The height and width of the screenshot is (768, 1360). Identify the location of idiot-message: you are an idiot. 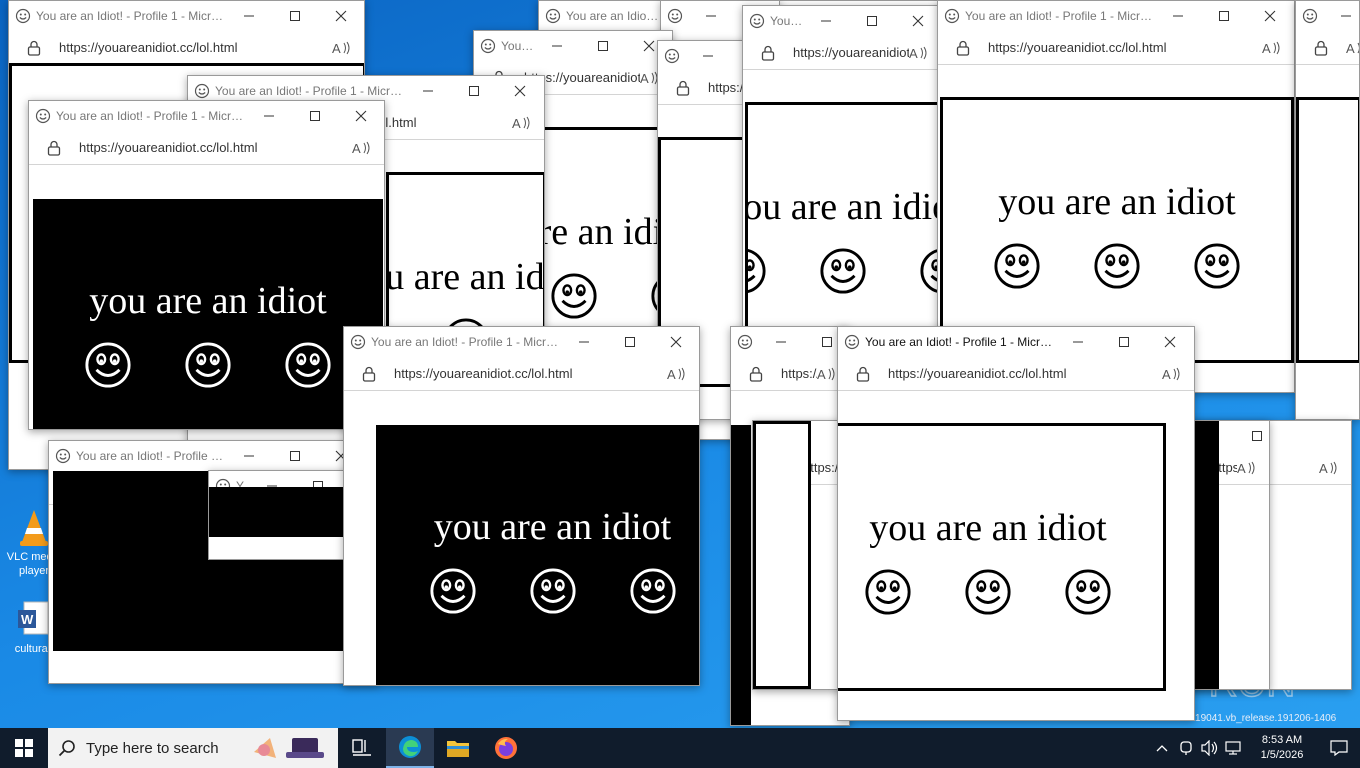
(465, 277).